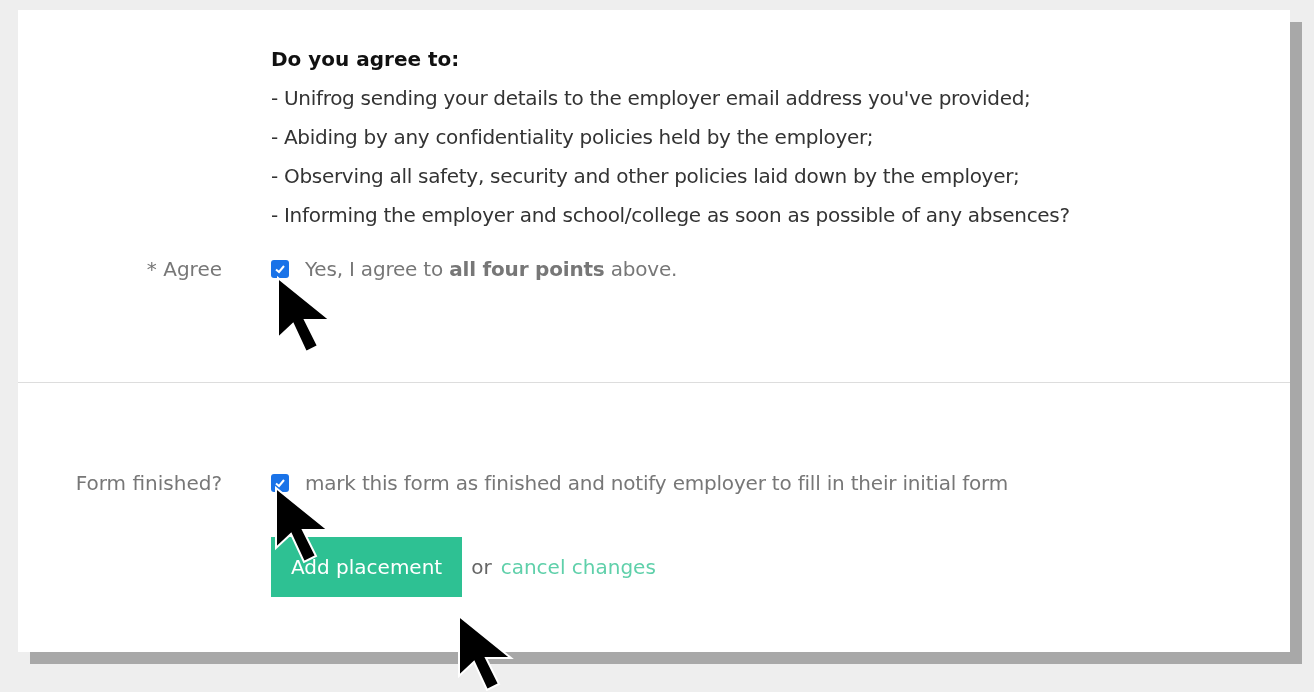  Describe the element at coordinates (481, 567) in the screenshot. I see `or-text: or` at that location.